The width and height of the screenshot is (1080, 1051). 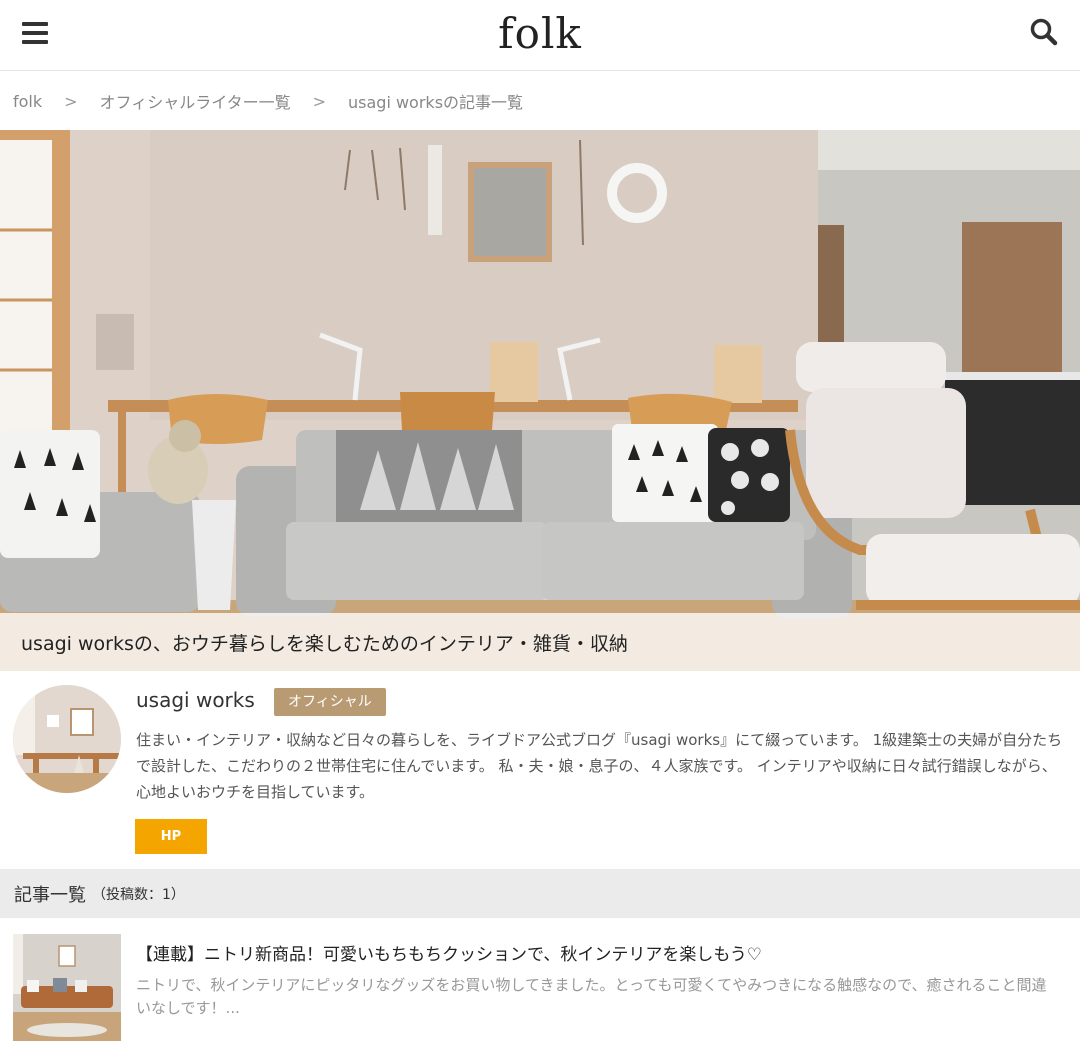 What do you see at coordinates (540, 101) in the screenshot?
I see `breadcrumb: folk > オフィシャルライター一覧 > usagi worksの記事一覧` at bounding box center [540, 101].